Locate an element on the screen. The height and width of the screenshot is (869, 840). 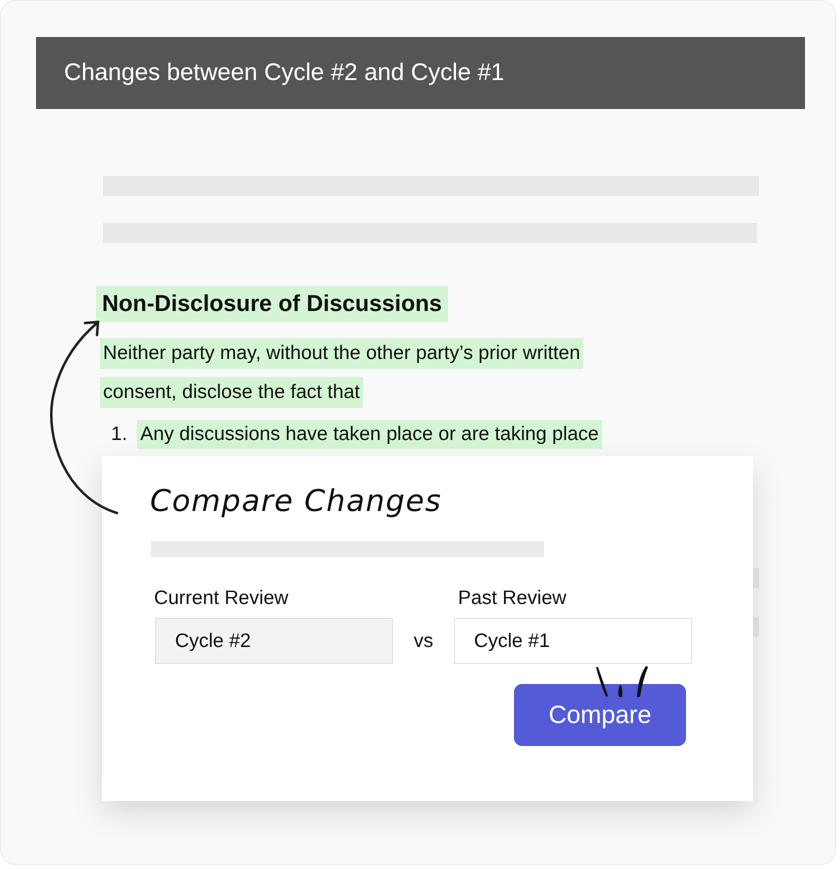
field-label: Current Review is located at coordinates (222, 598).